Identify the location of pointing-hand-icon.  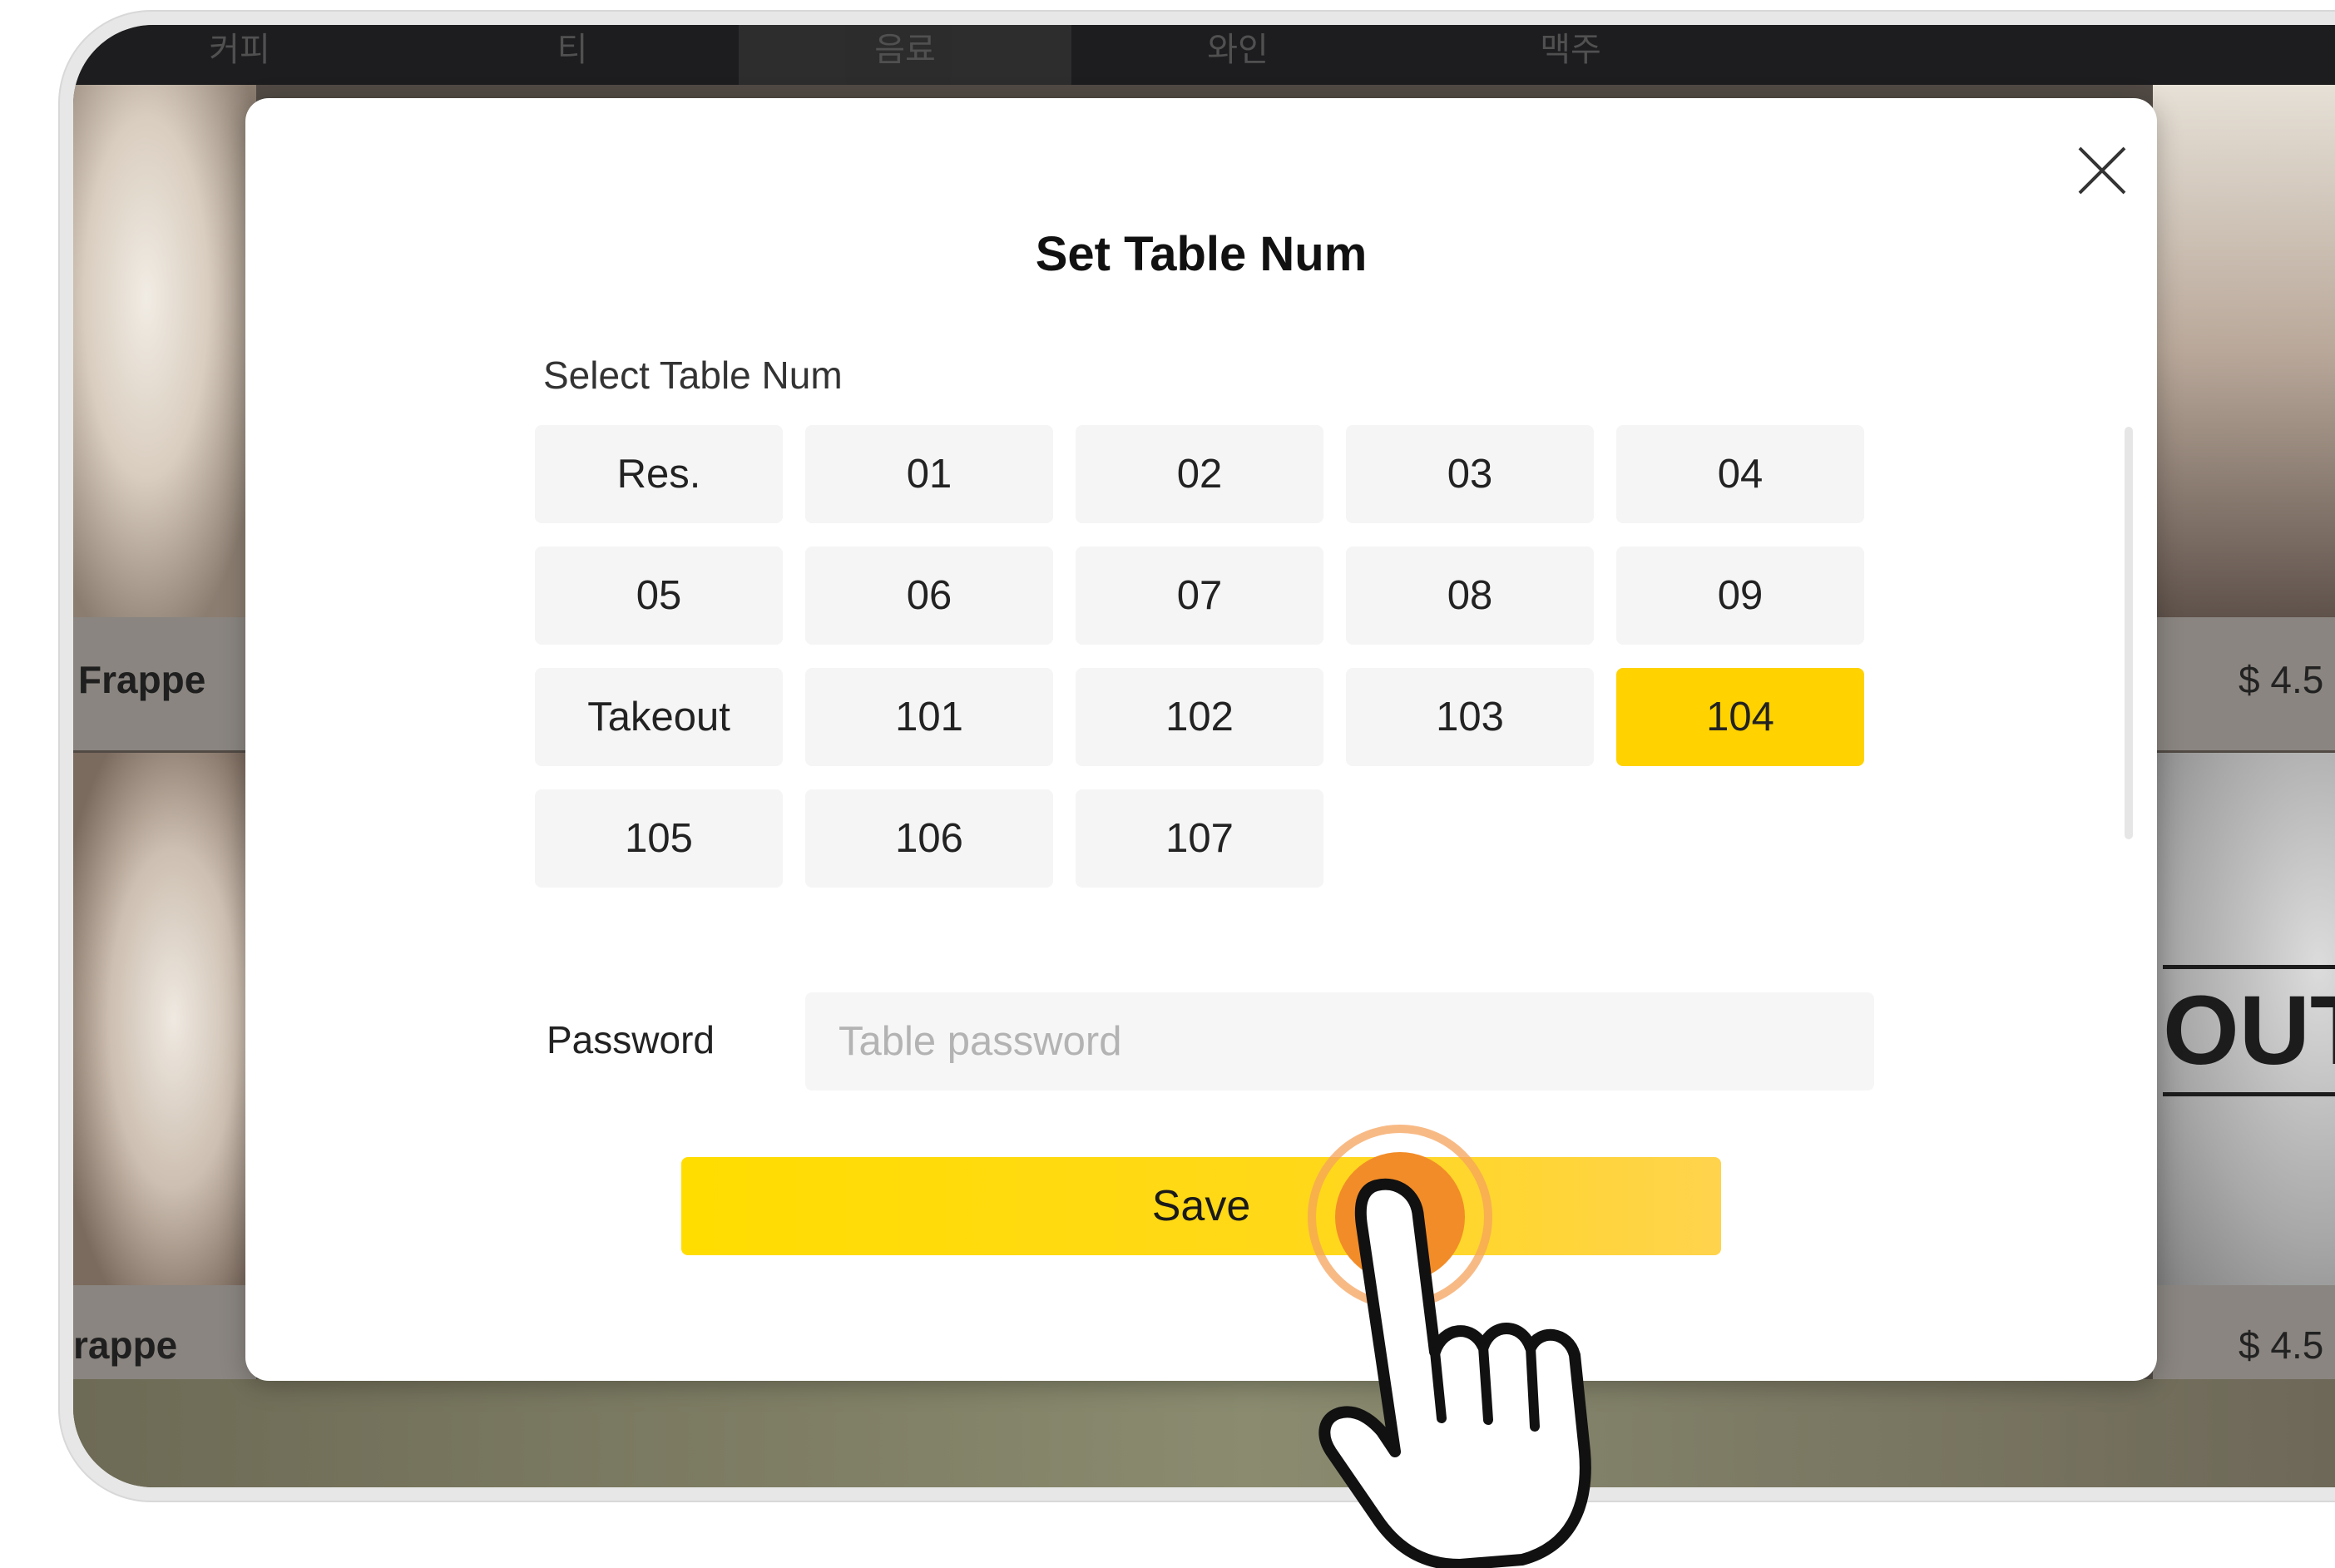
(1455, 1373).